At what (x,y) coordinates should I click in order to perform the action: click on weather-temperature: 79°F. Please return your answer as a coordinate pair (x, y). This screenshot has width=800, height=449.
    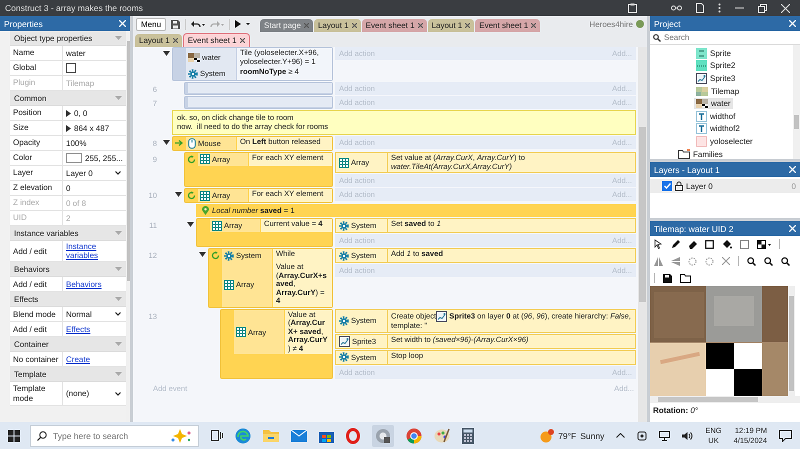
    Looking at the image, I should click on (567, 435).